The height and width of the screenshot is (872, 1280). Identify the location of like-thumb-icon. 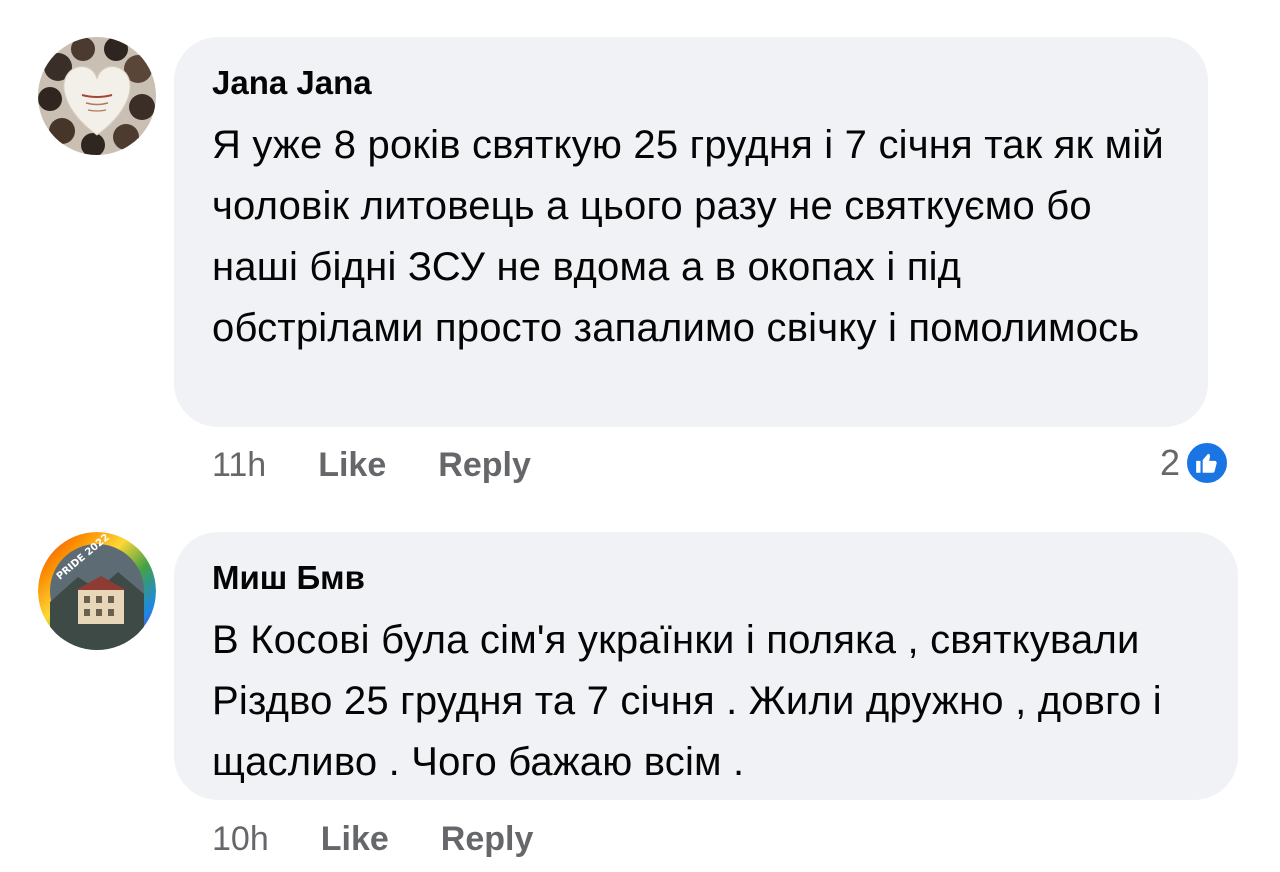
(1207, 463).